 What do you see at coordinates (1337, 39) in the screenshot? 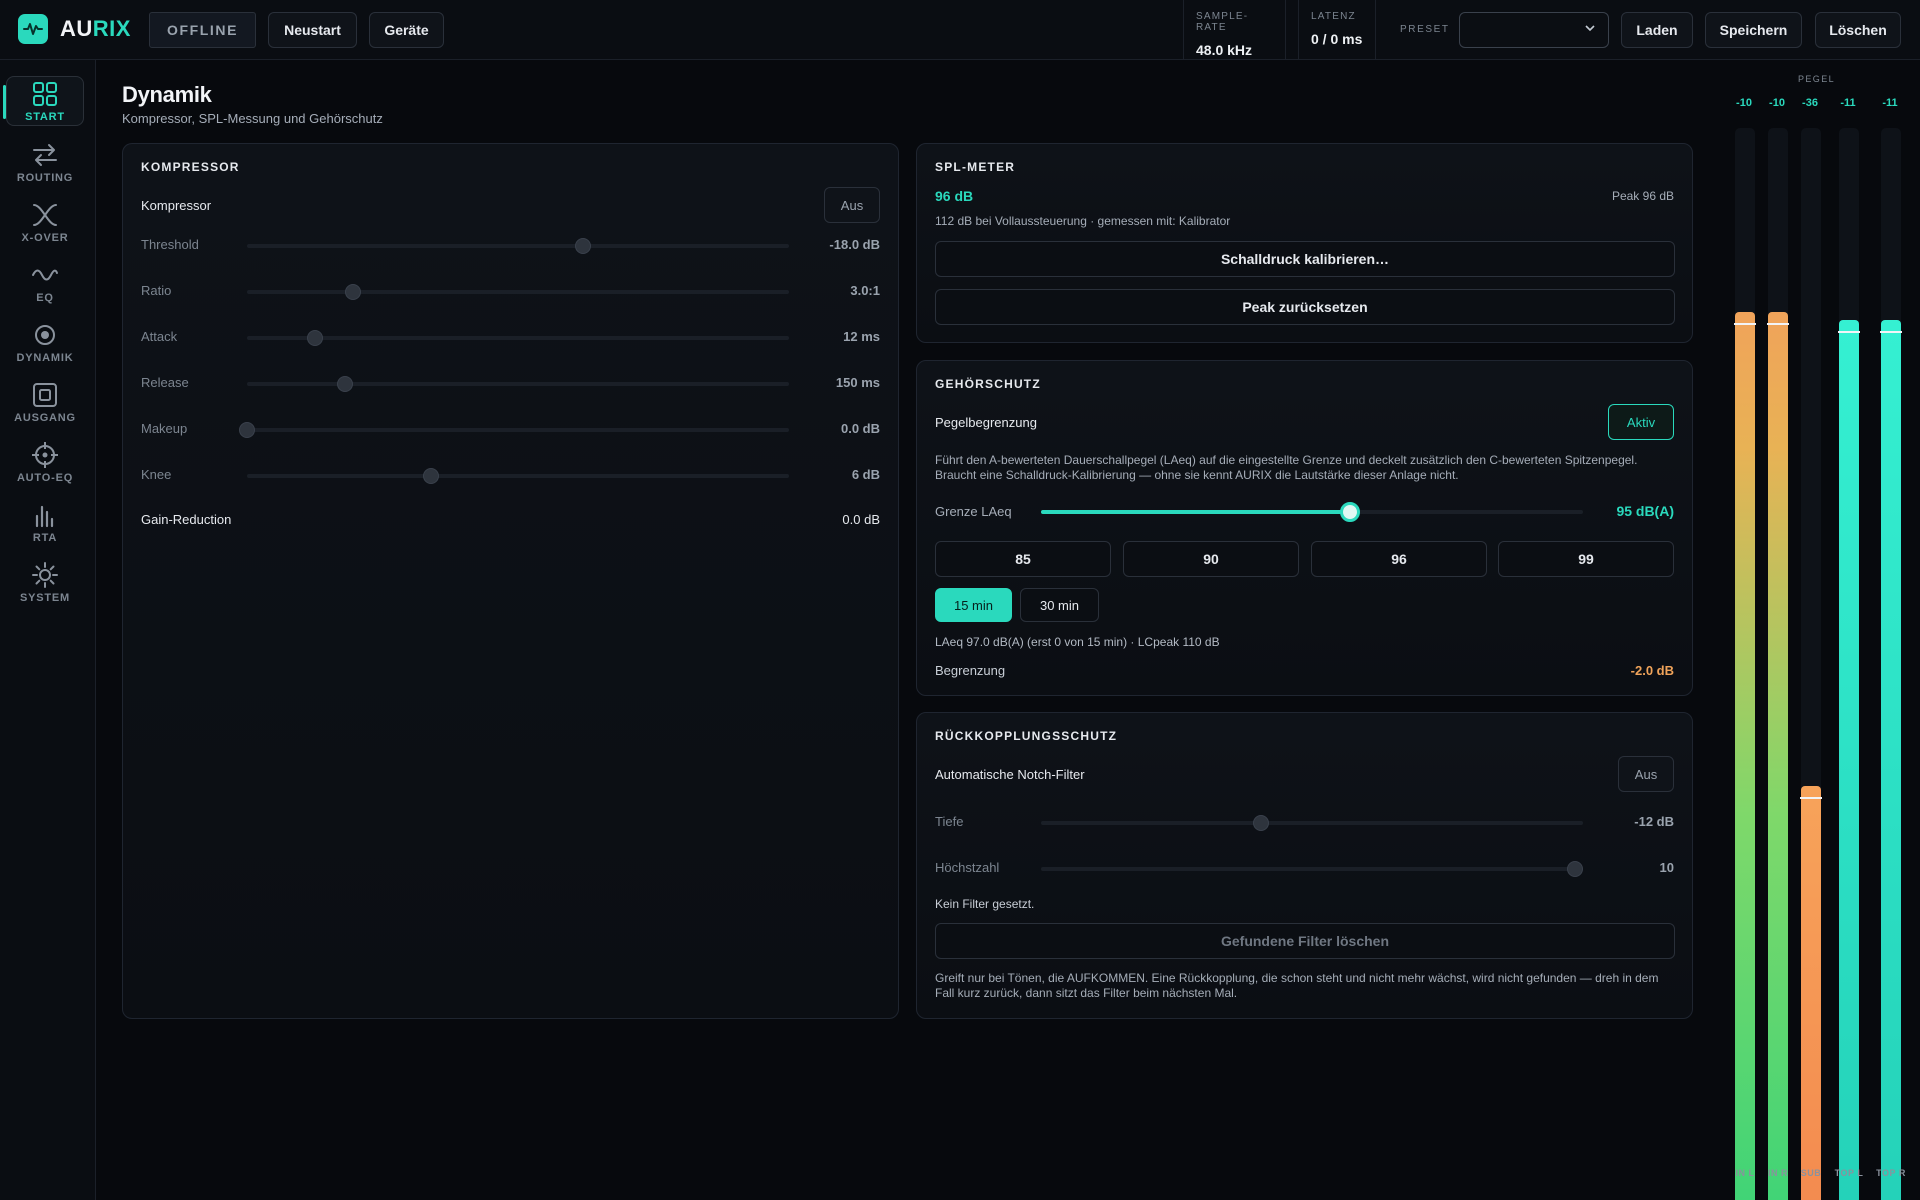
I see `latency-value: 0 / 0 ms` at bounding box center [1337, 39].